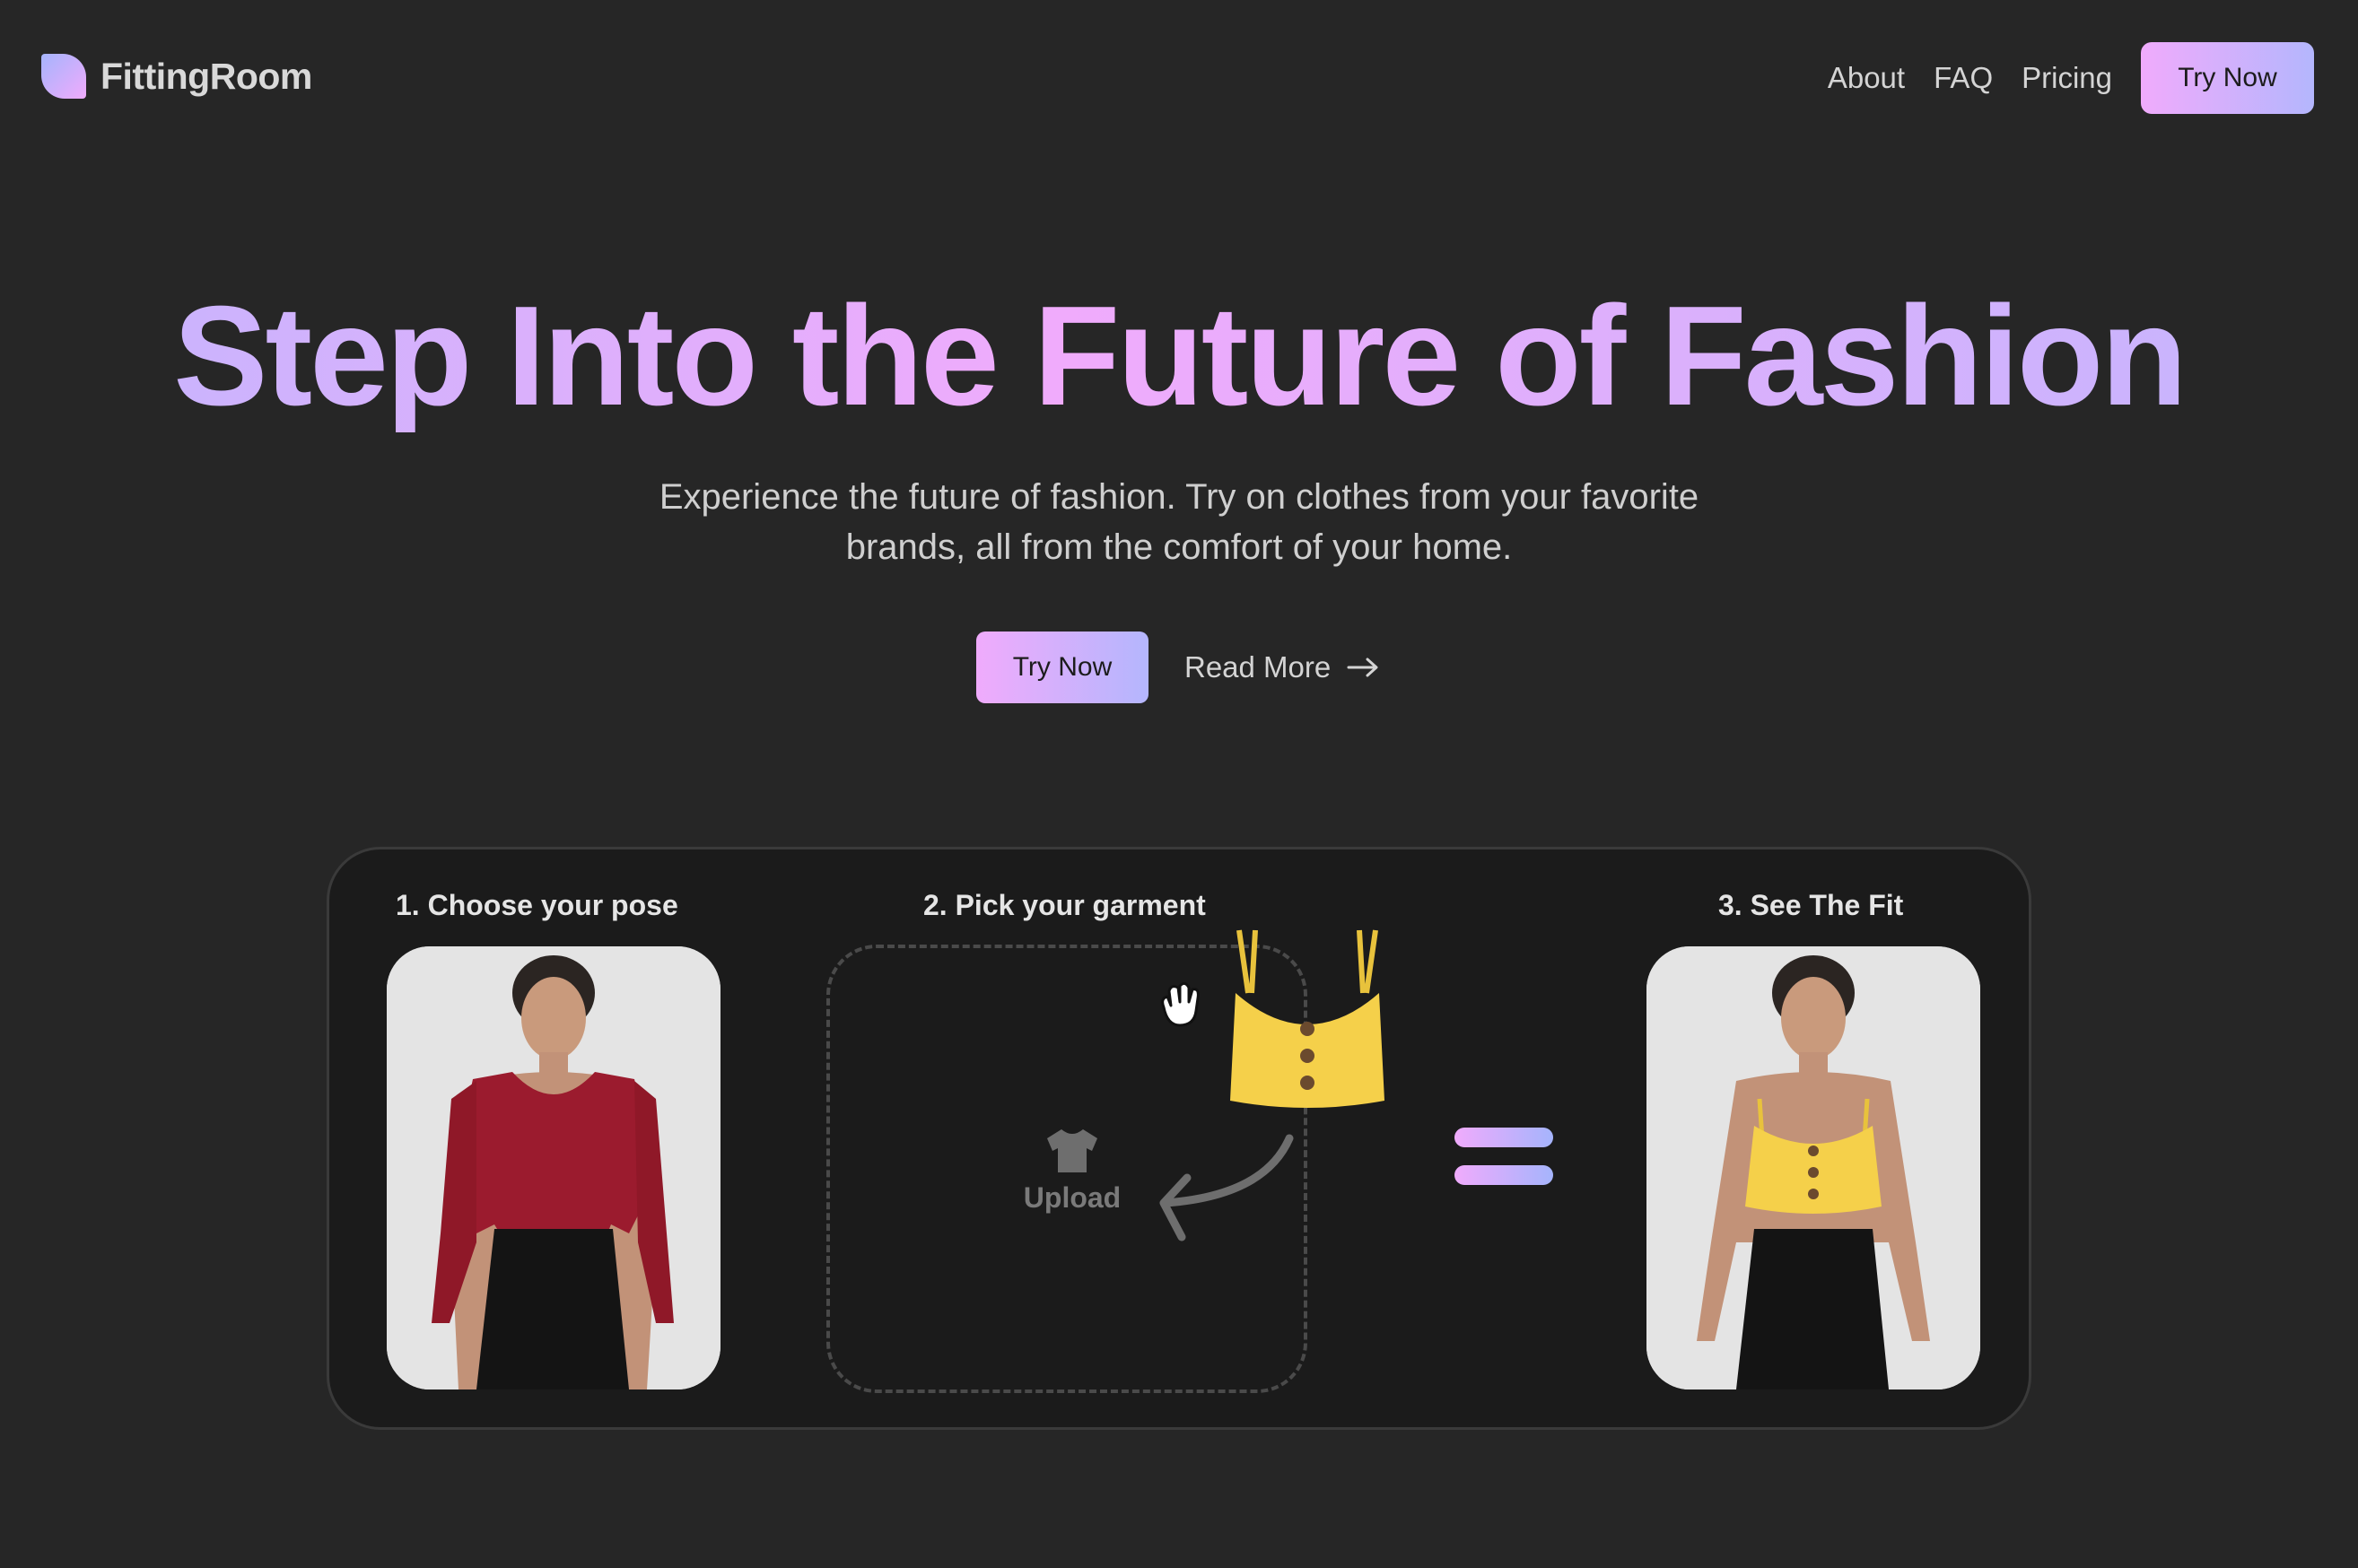  I want to click on upload-label: Upload, so click(1073, 1197).